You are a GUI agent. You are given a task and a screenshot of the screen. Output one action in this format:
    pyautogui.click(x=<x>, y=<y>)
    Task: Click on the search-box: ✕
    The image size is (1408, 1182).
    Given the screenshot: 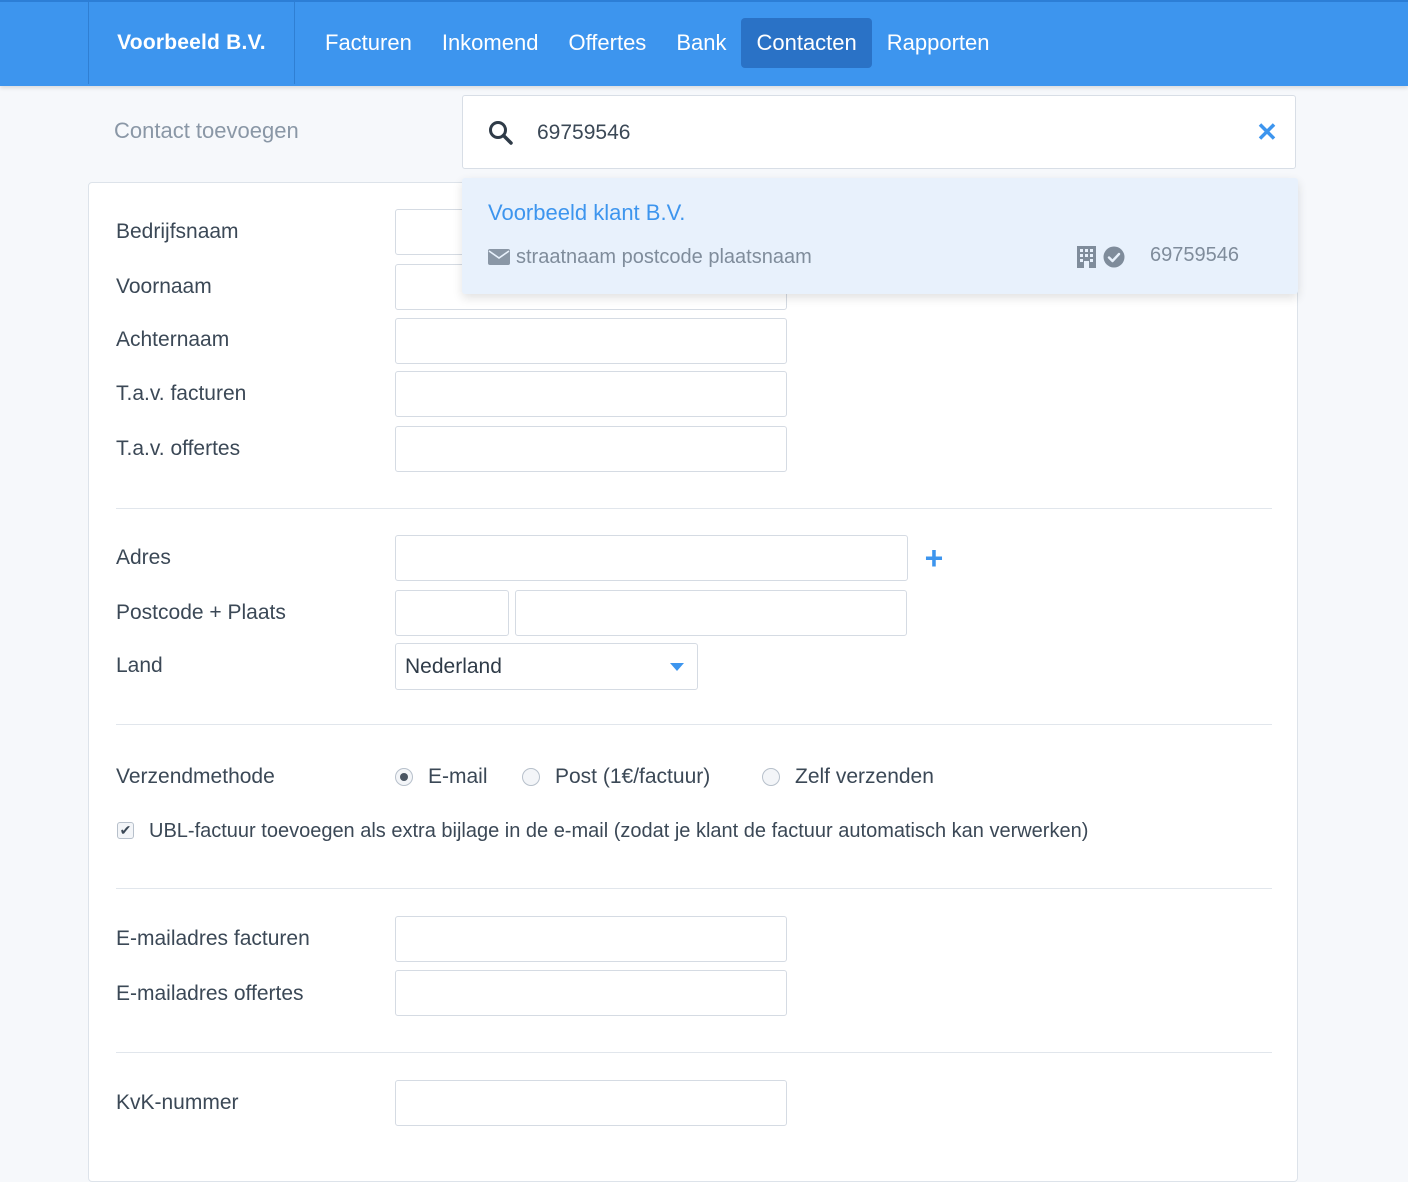 What is the action you would take?
    pyautogui.click(x=879, y=132)
    